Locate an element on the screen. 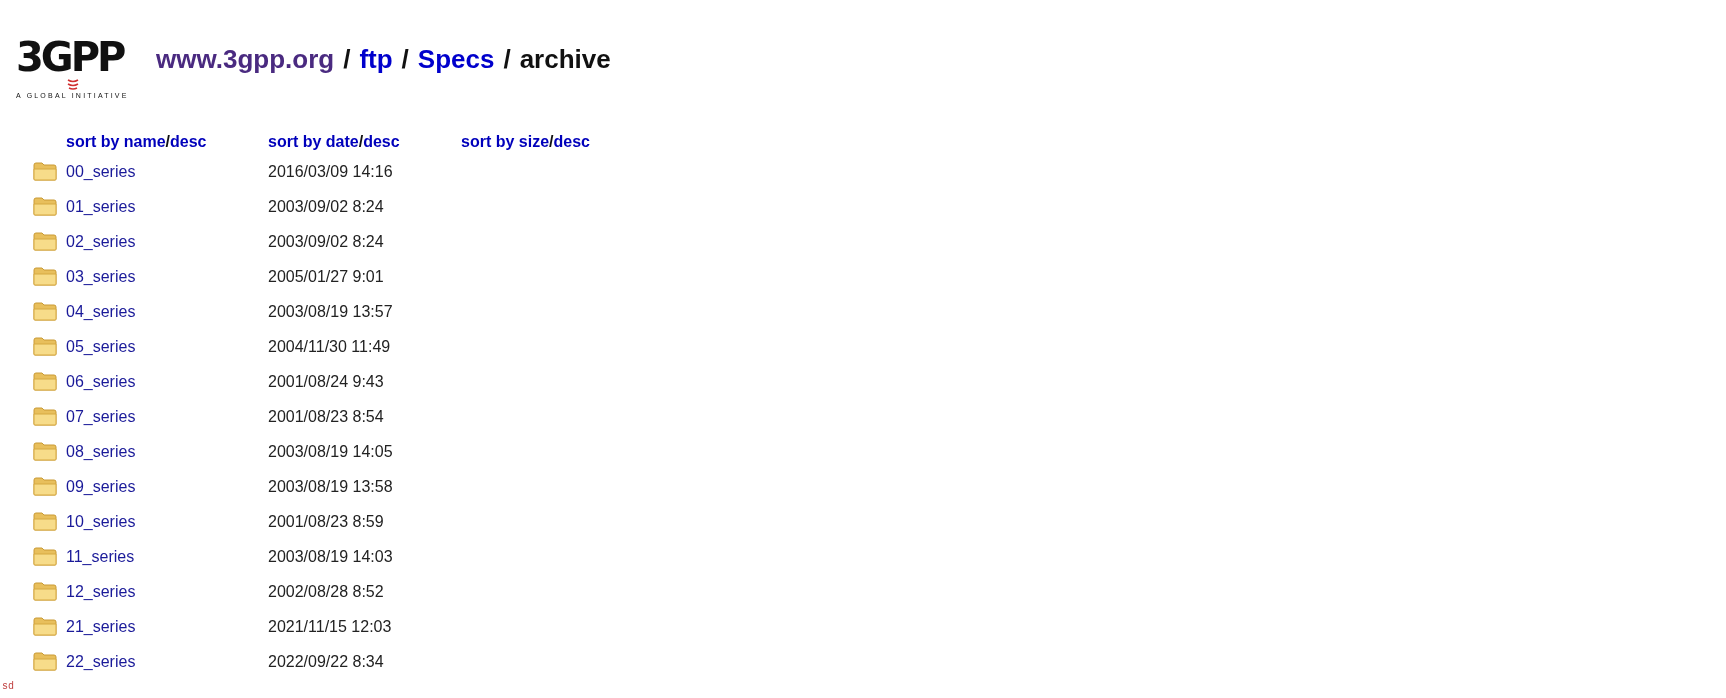  signal-icon is located at coordinates (73, 83).